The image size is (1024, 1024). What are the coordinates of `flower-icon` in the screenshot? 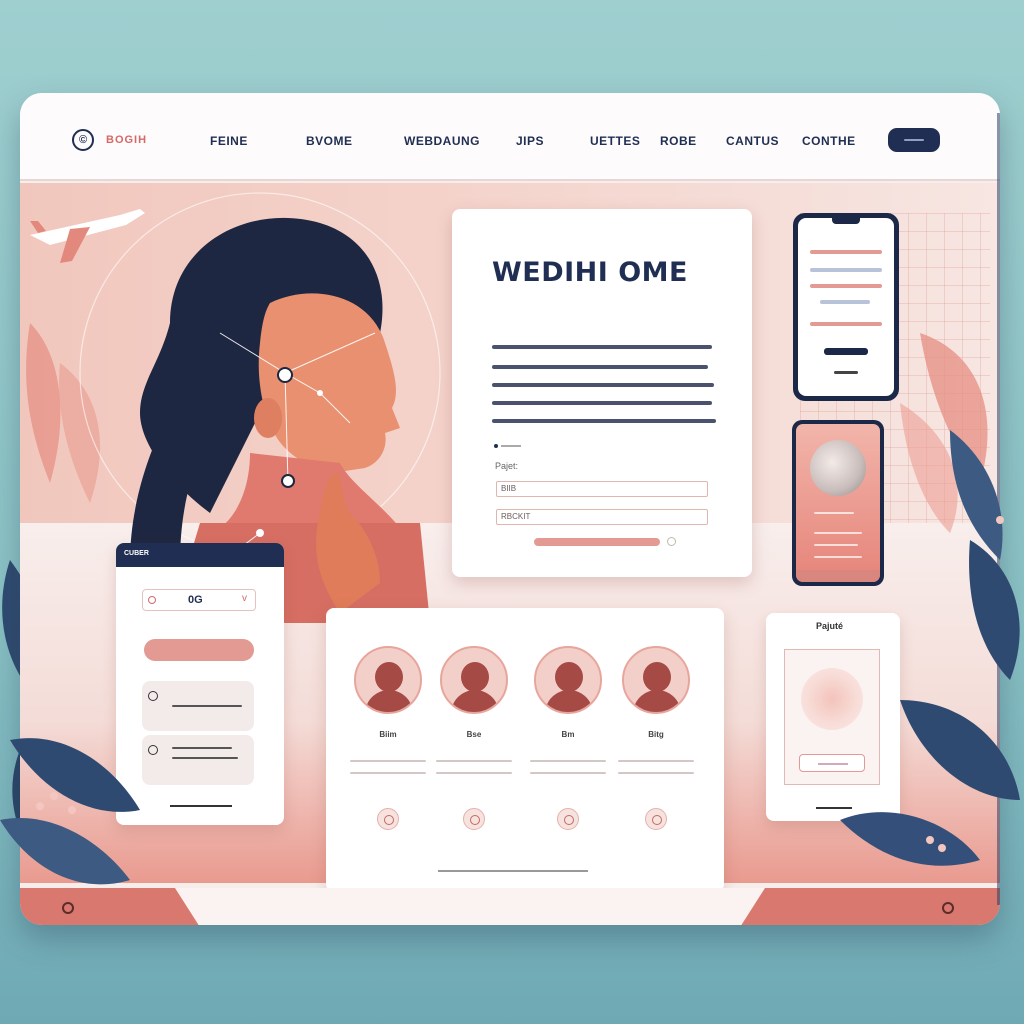 It's located at (832, 699).